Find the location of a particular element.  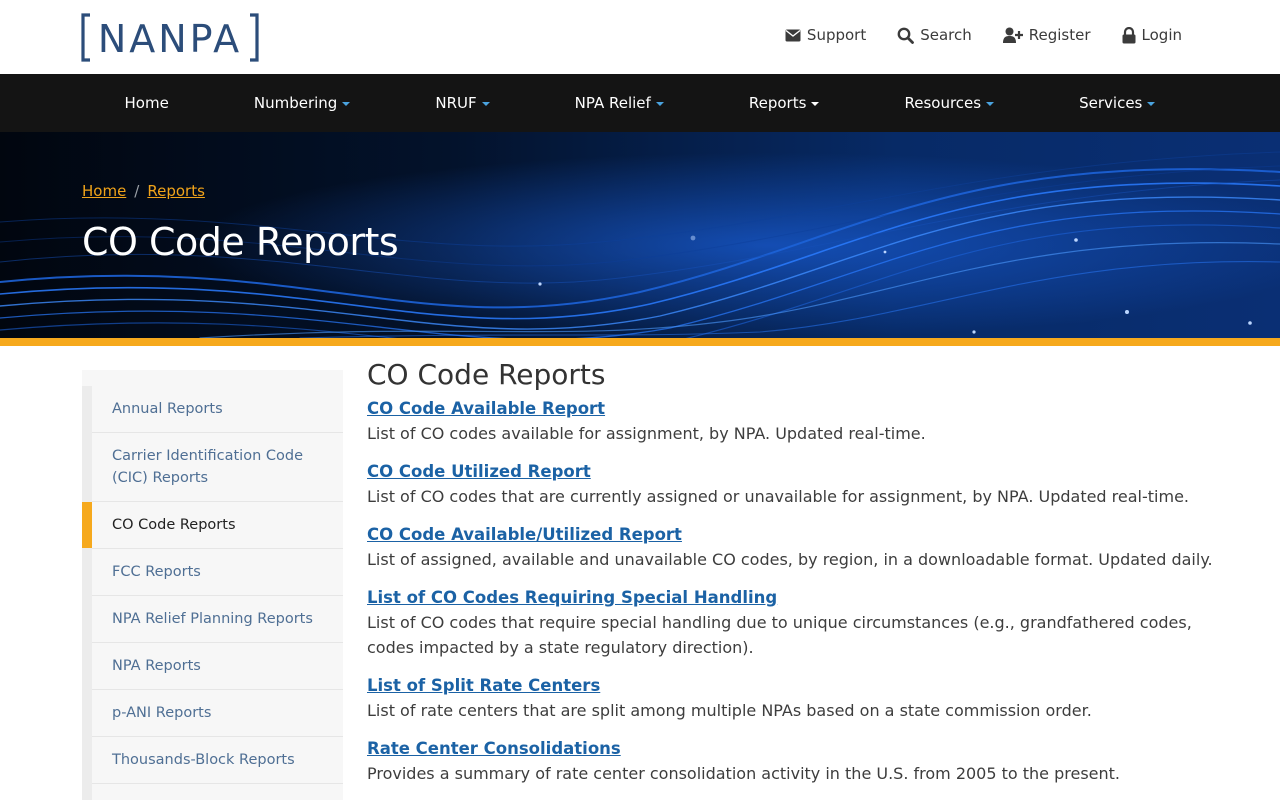

report-link-rate-center-consolidations: Rate Center Consolidations is located at coordinates (494, 749).